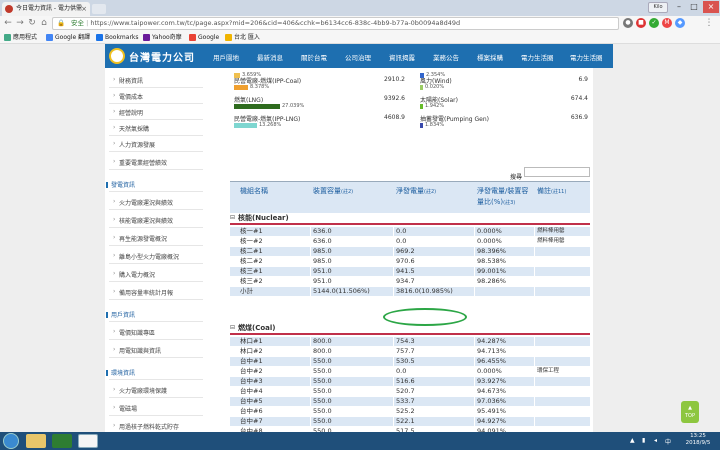 This screenshot has width=720, height=450. What do you see at coordinates (46, 9) in the screenshot?
I see `browser-tab: 今日電力資訊 - 電力供需 ×` at bounding box center [46, 9].